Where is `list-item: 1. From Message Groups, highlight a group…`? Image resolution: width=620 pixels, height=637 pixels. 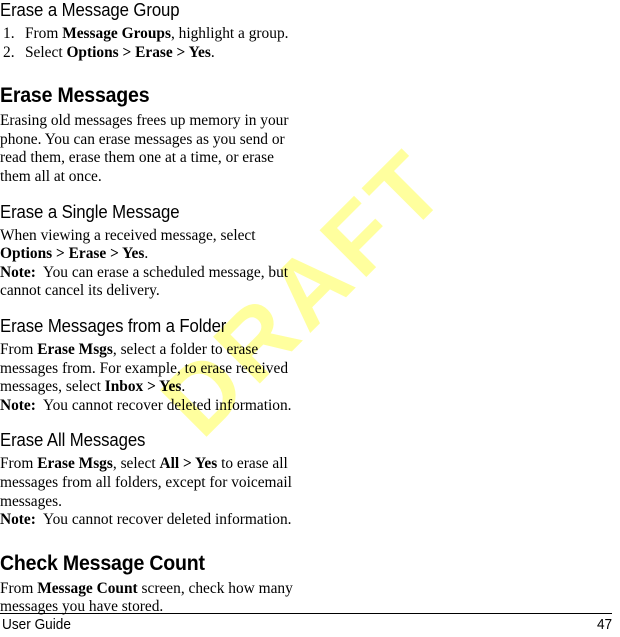 list-item: 1. From Message Groups, highlight a group… is located at coordinates (150, 34).